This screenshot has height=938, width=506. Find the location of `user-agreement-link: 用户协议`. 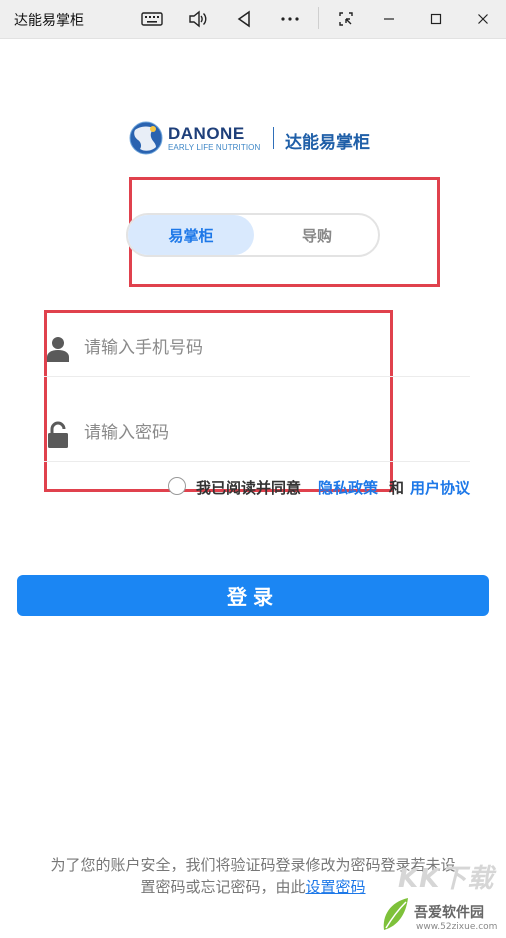

user-agreement-link: 用户协议 is located at coordinates (440, 487).